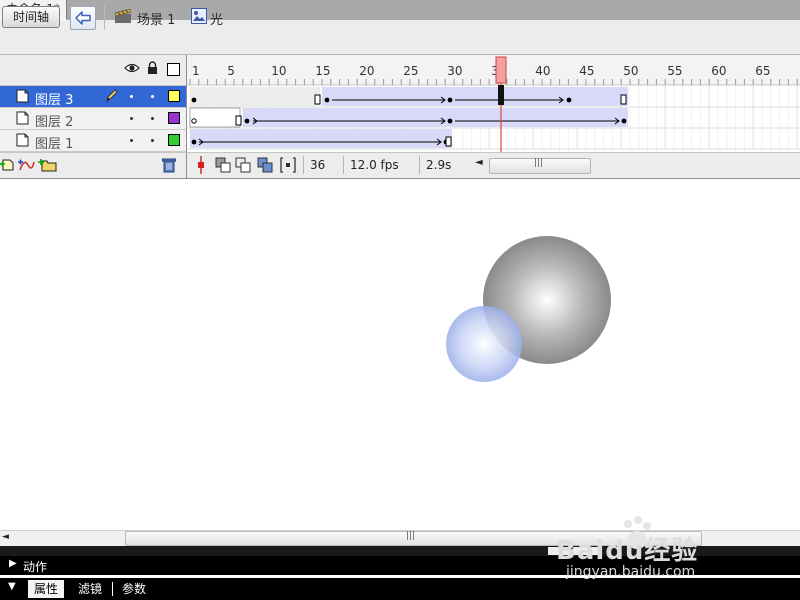  Describe the element at coordinates (380, 165) in the screenshot. I see `frame-rate-readout: 12.0 fps` at that location.